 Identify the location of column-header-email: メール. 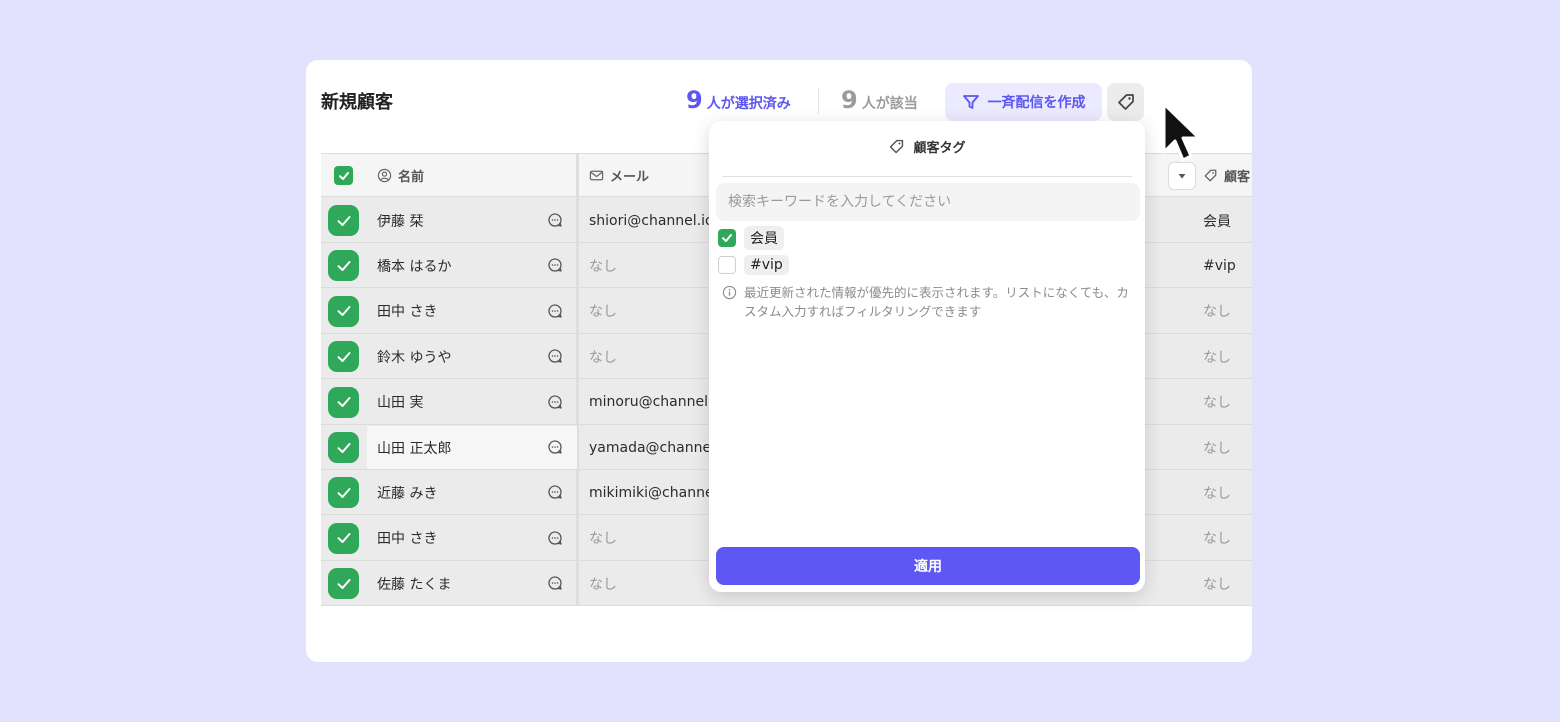
(619, 175).